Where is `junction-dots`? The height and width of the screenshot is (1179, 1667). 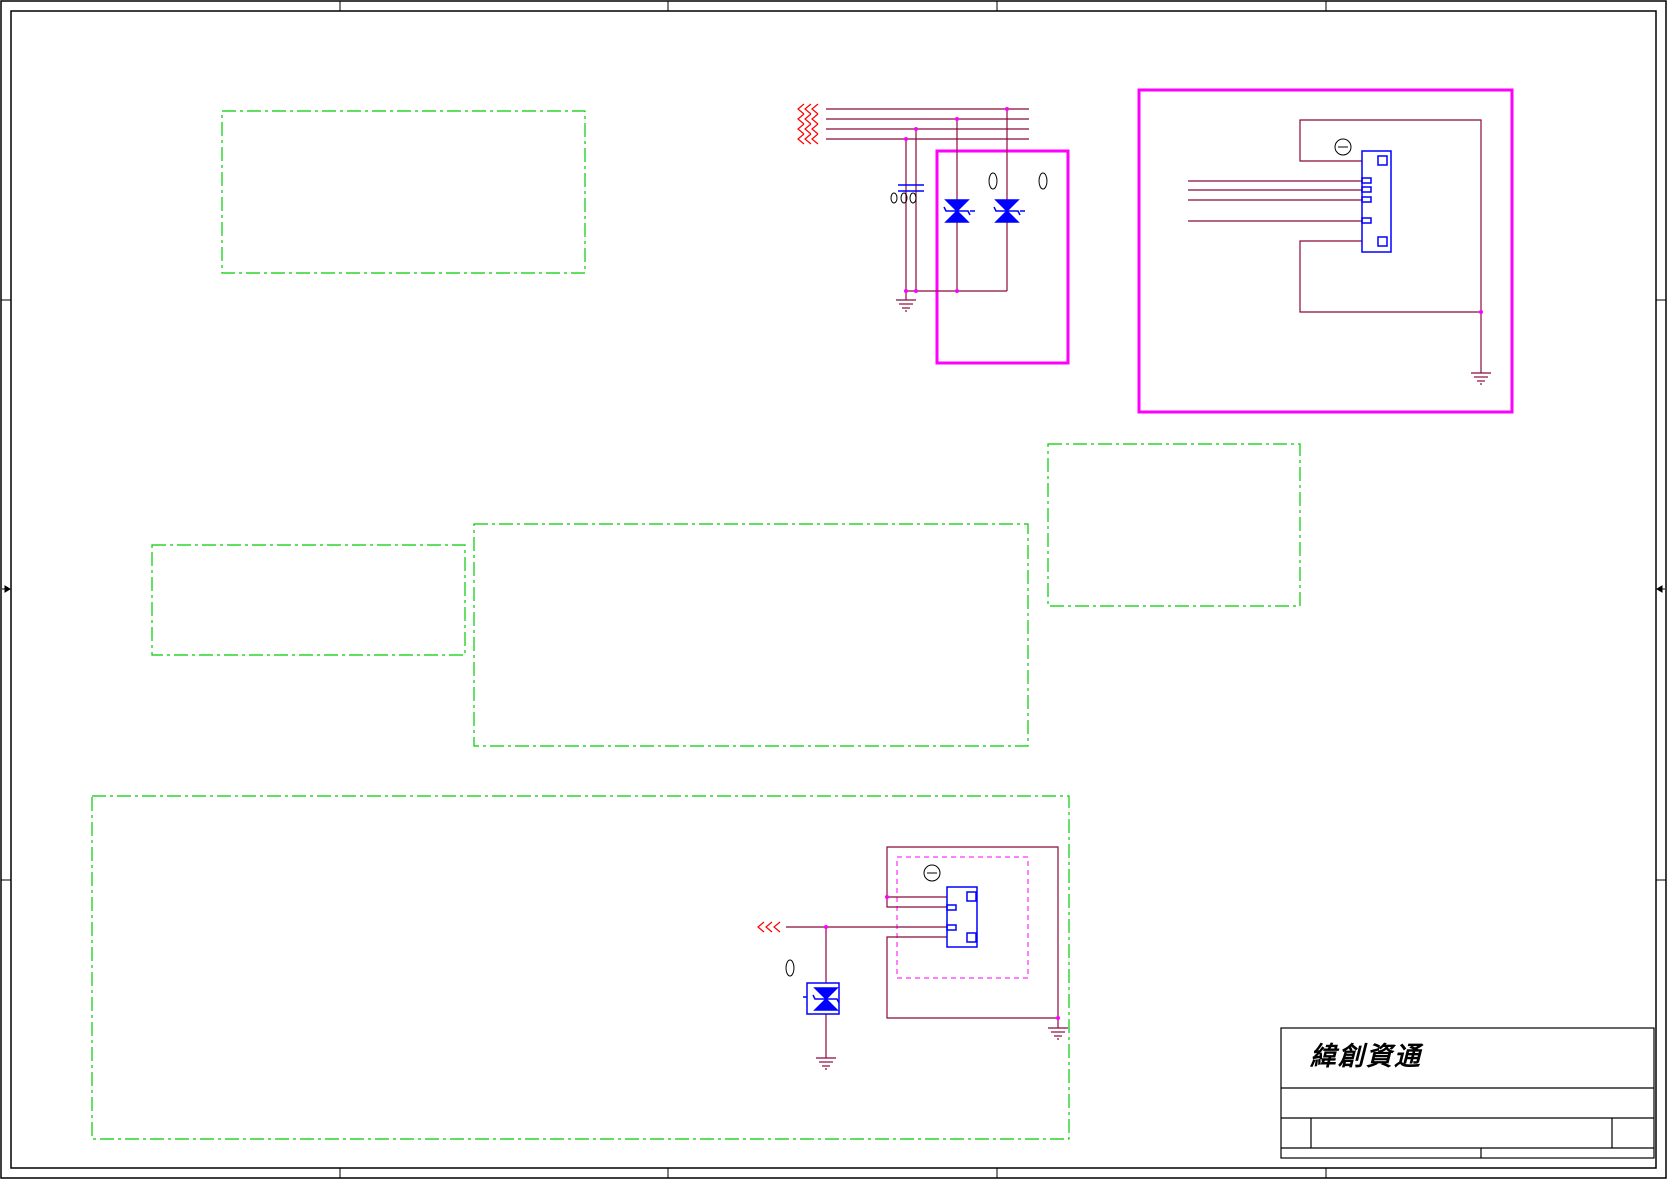 junction-dots is located at coordinates (942, 957).